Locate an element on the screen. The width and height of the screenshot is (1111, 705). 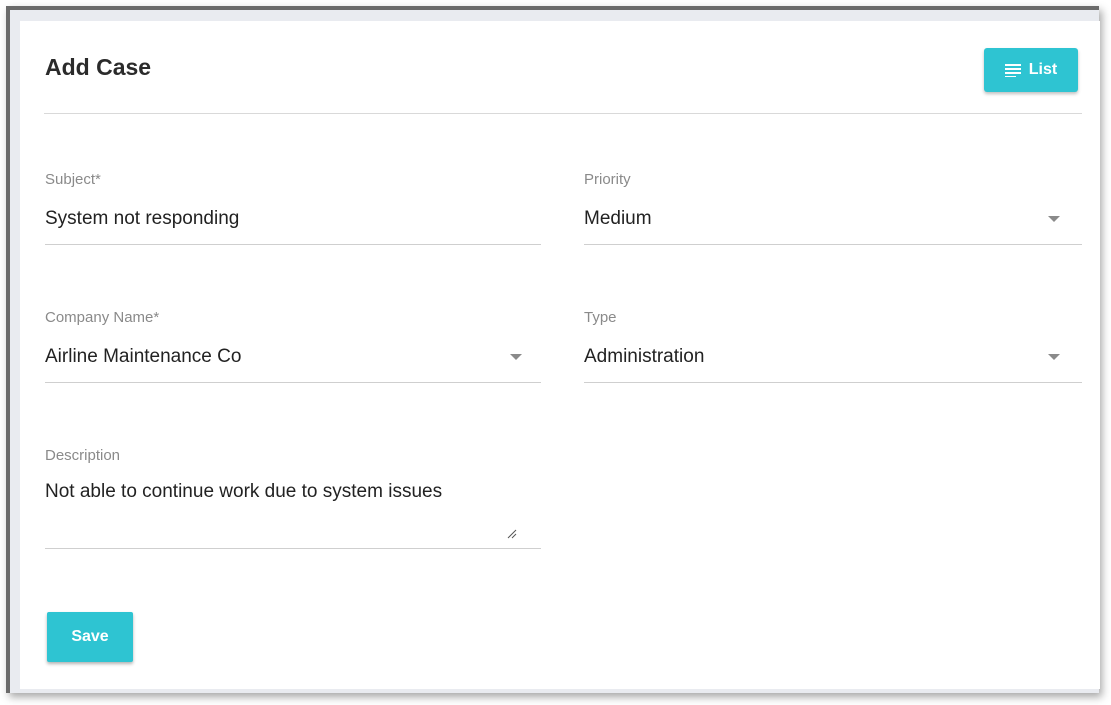
priority-select: Medium is located at coordinates (833, 219).